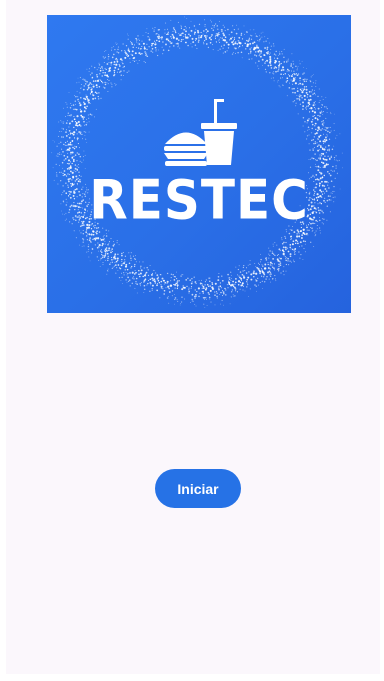 Image resolution: width=384 pixels, height=681 pixels. Describe the element at coordinates (199, 200) in the screenshot. I see `logo-title: RESTEC` at that location.